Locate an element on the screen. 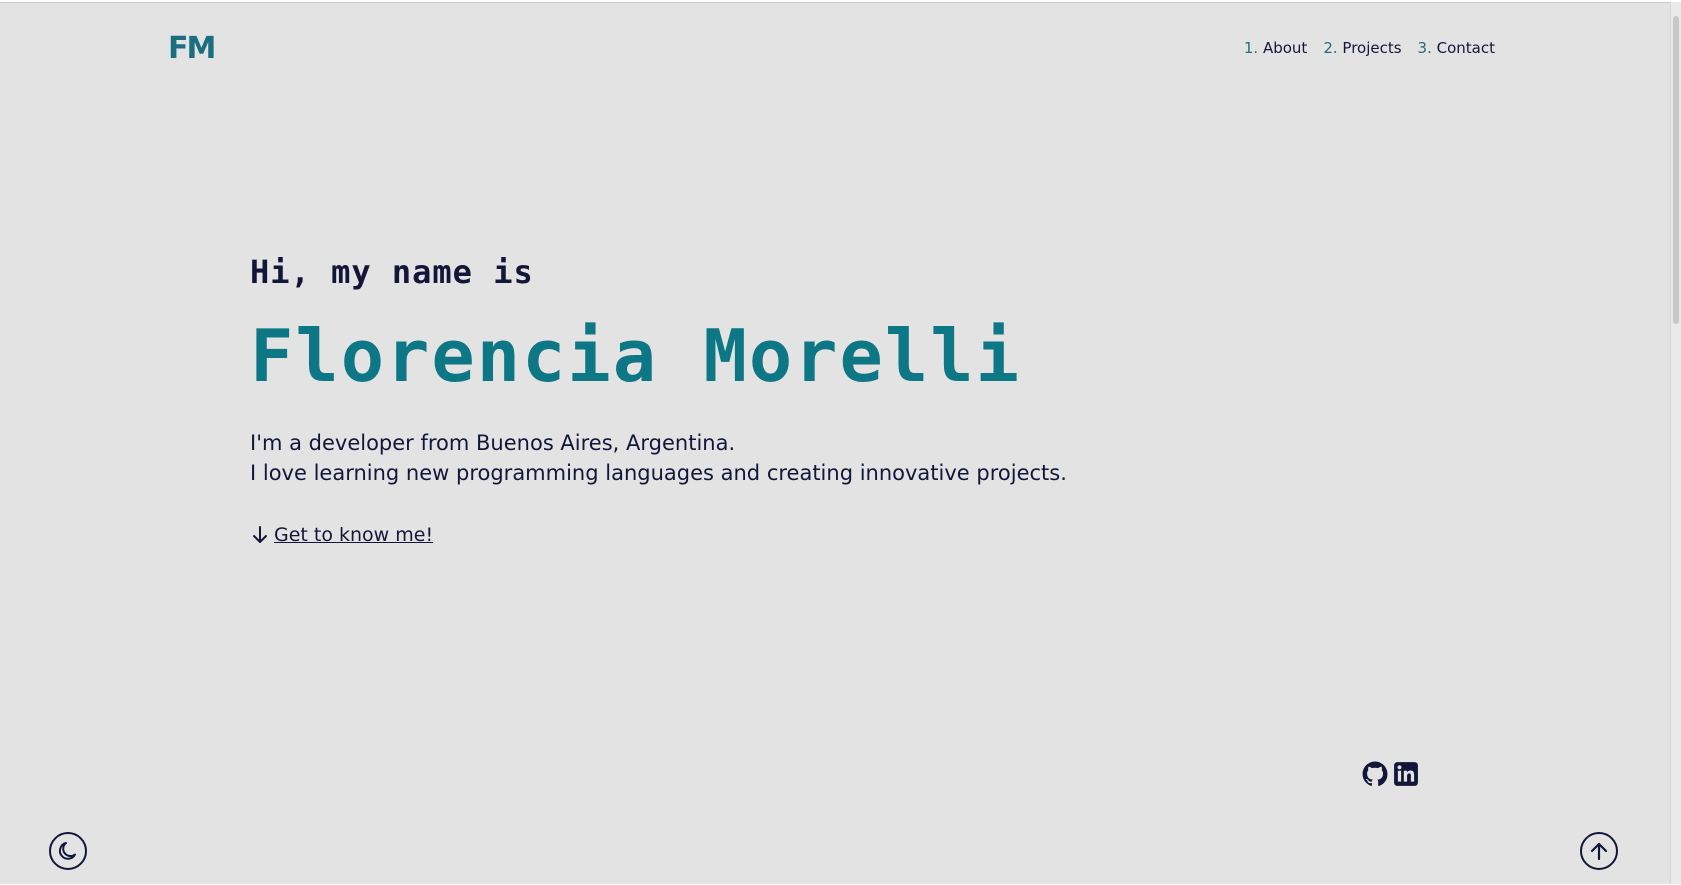 This screenshot has height=885, width=1681. vertical-scrollbar is located at coordinates (1675, 443).